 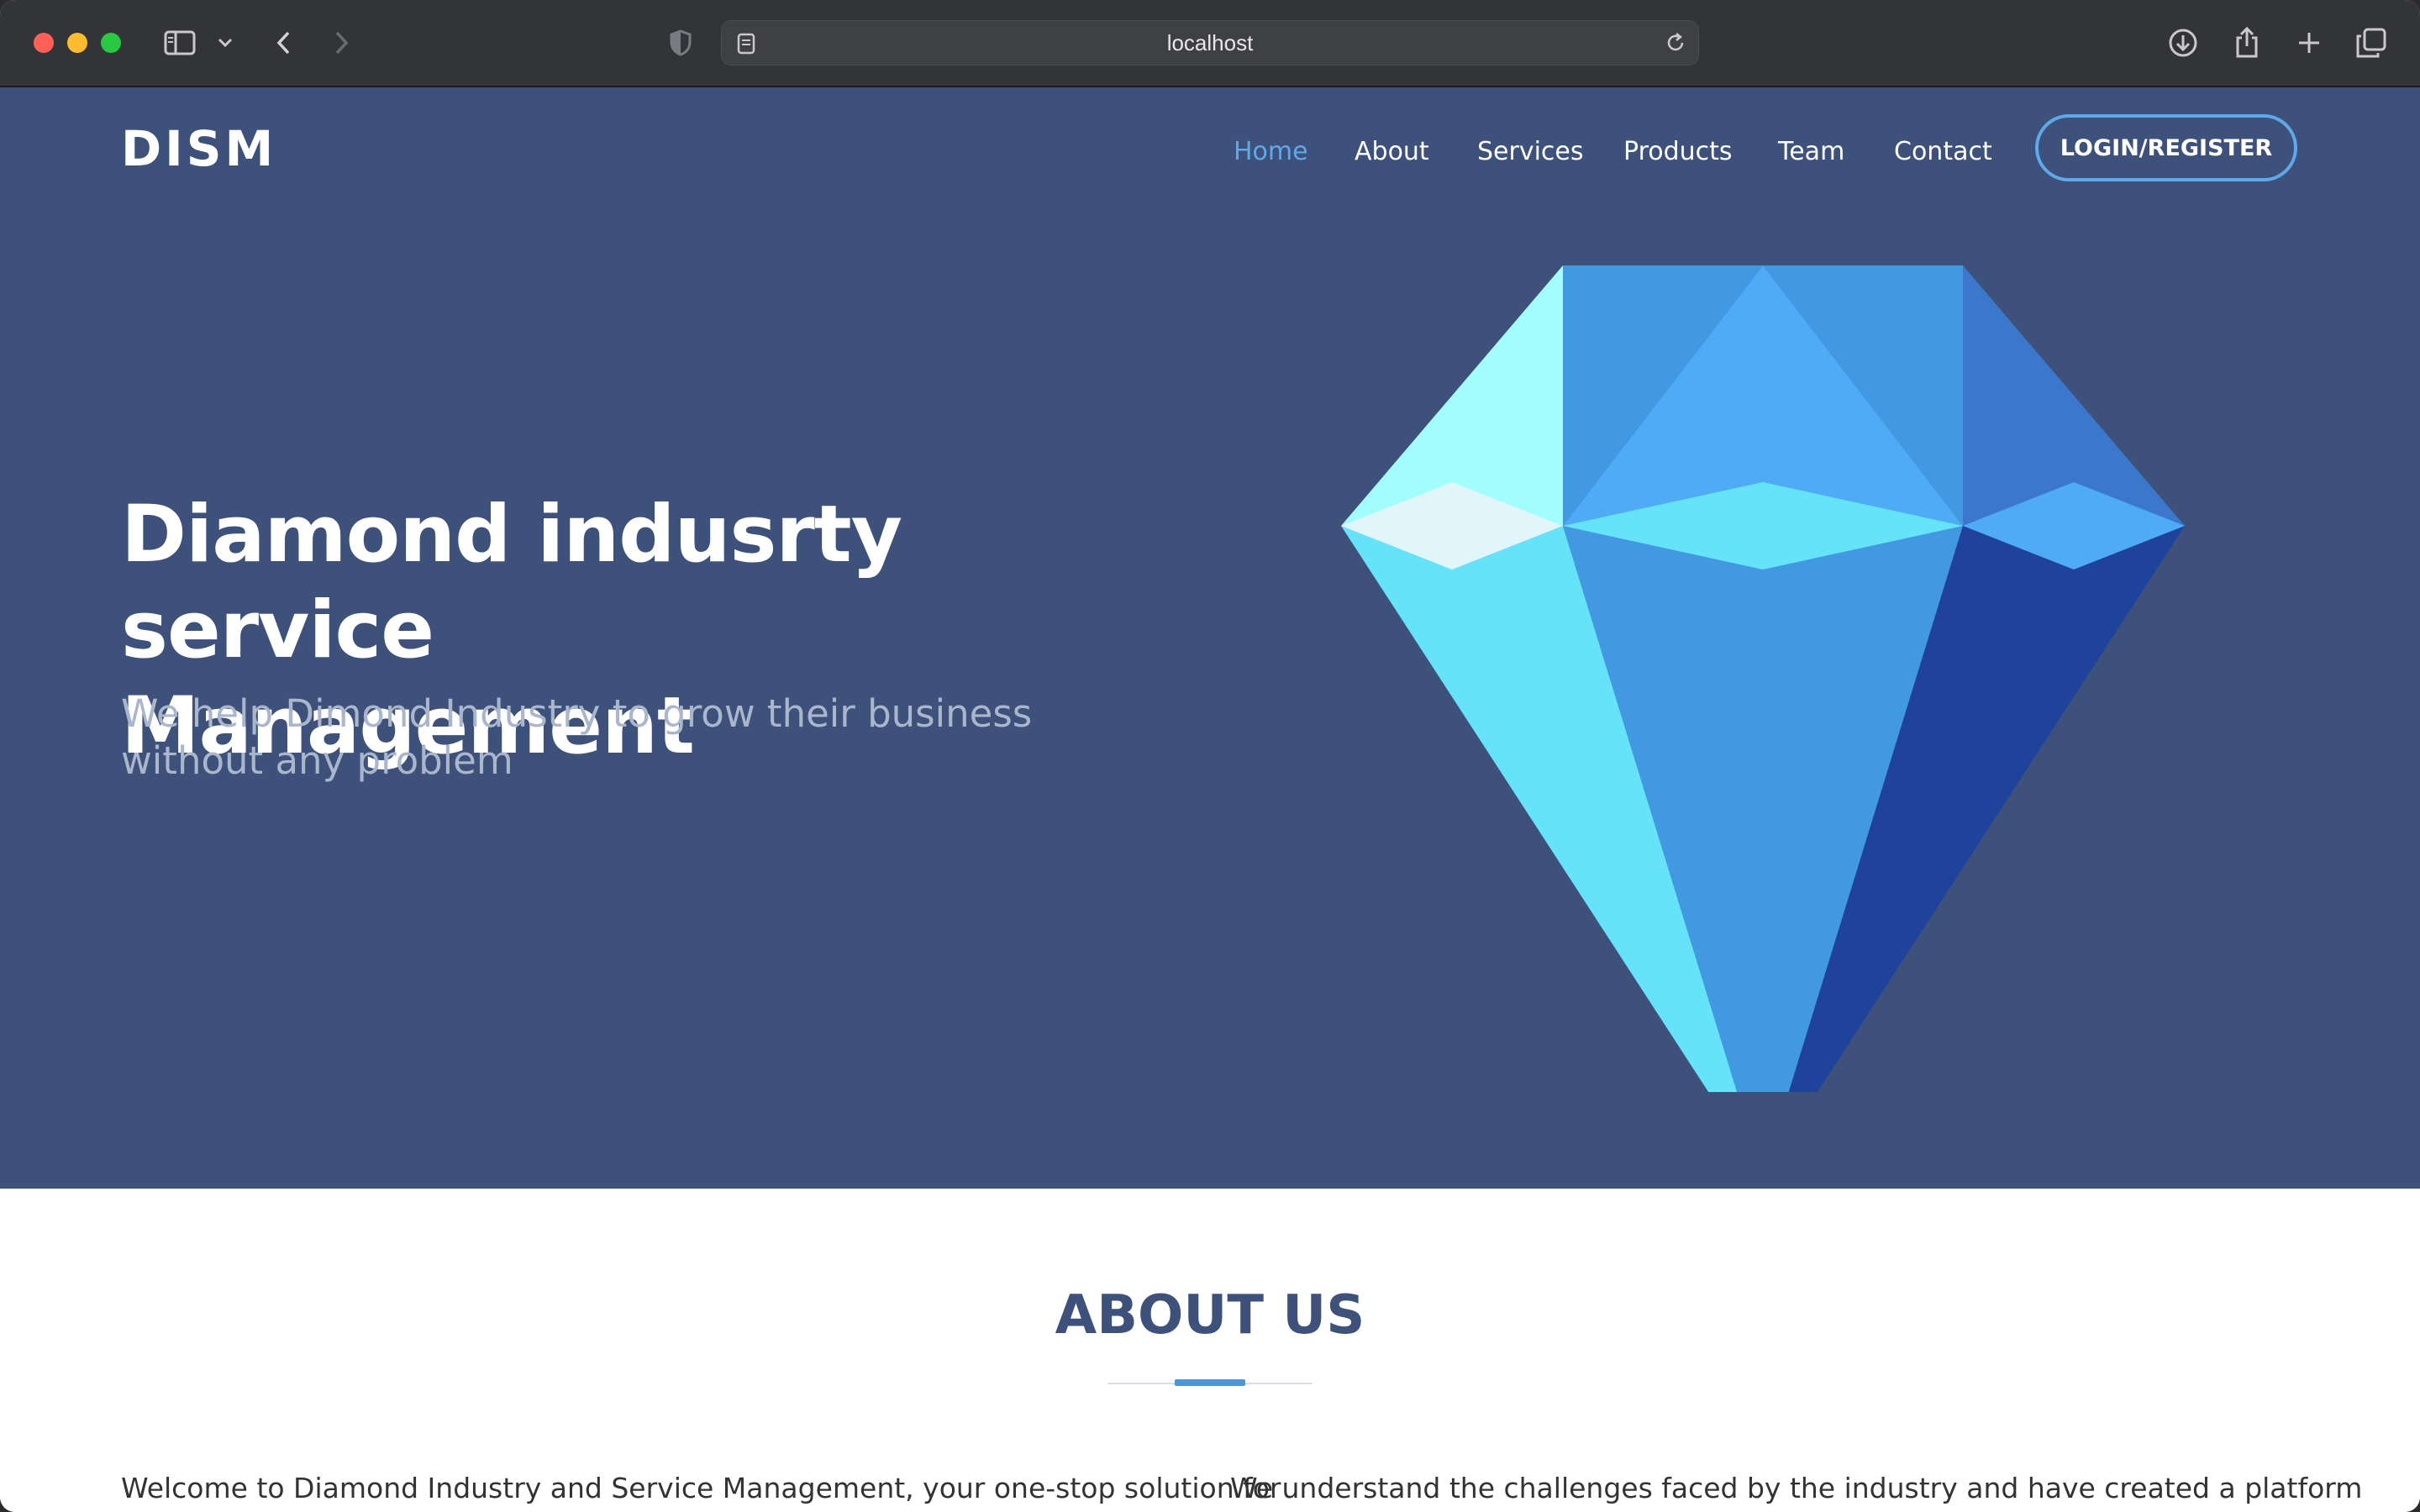 I want to click on tabs-overview-icon, so click(x=2371, y=43).